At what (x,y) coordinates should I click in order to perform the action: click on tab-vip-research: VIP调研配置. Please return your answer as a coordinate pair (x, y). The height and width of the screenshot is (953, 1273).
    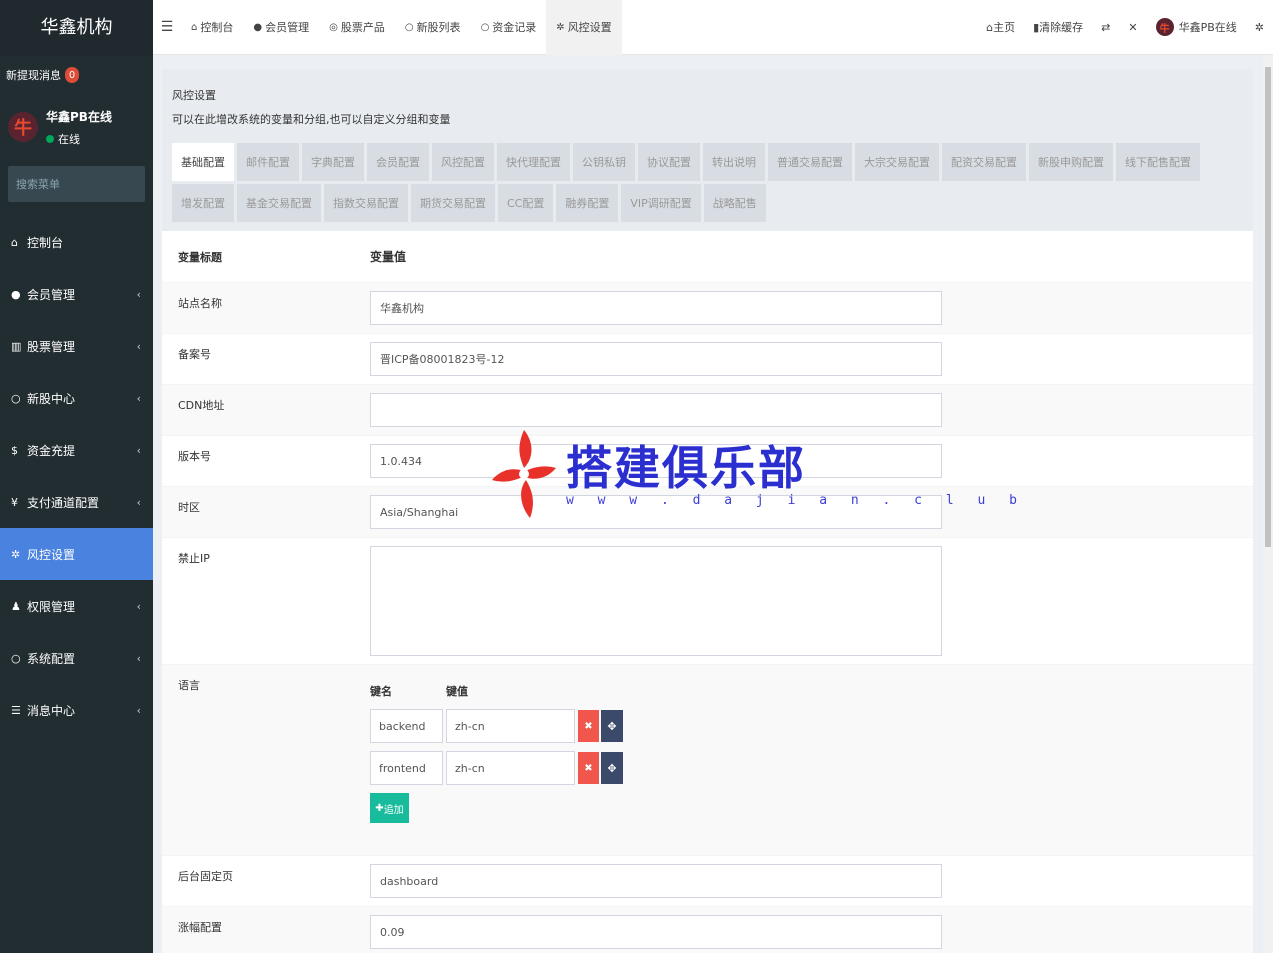
    Looking at the image, I should click on (661, 203).